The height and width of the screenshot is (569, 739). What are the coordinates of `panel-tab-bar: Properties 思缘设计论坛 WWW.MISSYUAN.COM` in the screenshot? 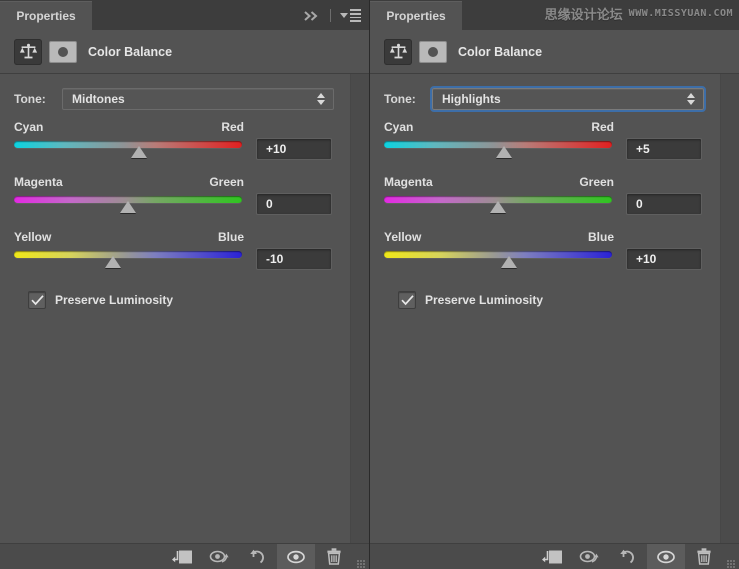 It's located at (554, 15).